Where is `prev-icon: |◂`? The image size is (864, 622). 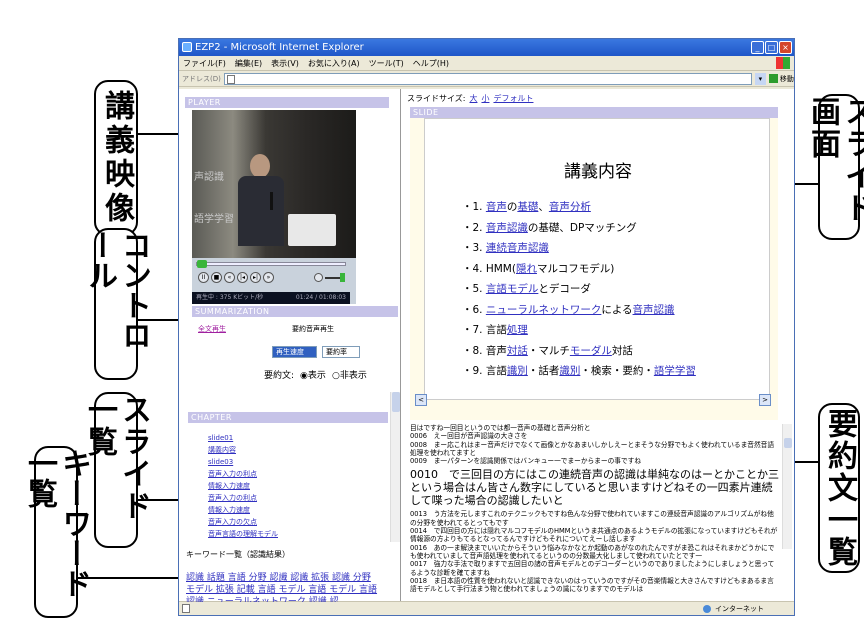
prev-icon: |◂ is located at coordinates (242, 277).